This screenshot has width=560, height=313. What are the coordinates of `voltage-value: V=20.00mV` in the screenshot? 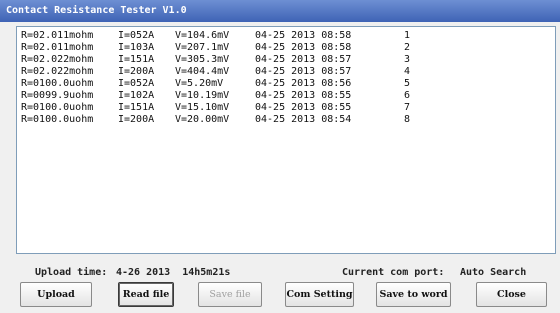 It's located at (202, 119).